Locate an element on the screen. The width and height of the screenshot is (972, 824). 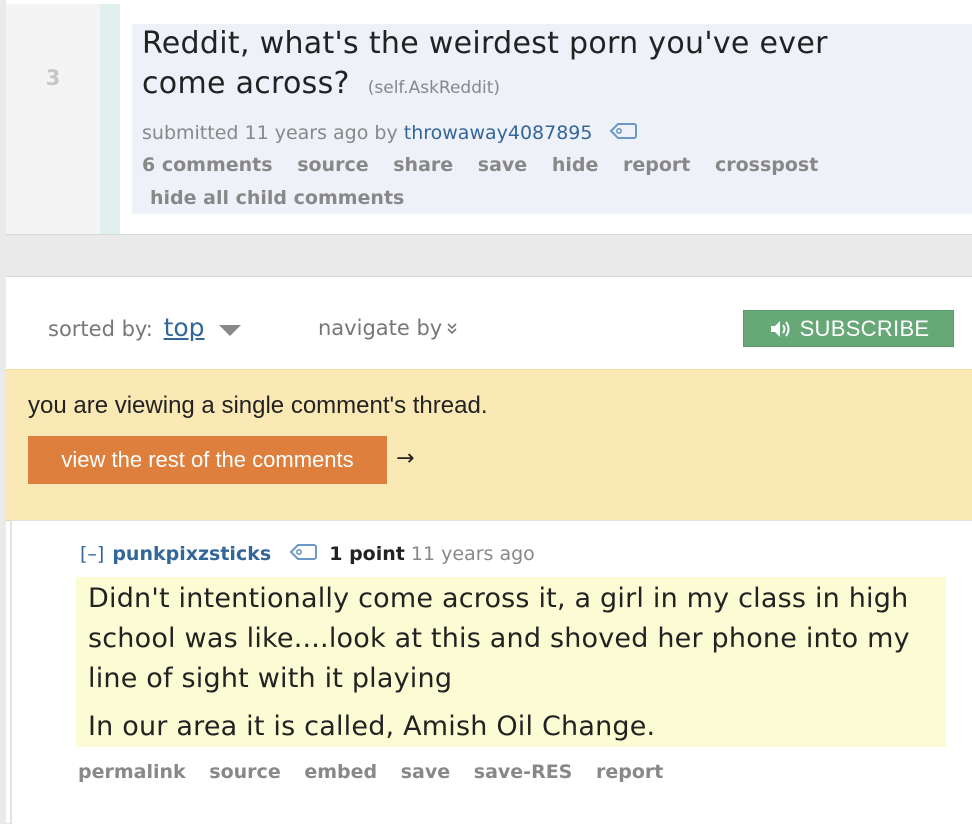
rank-column: 3 is located at coordinates (53, 119).